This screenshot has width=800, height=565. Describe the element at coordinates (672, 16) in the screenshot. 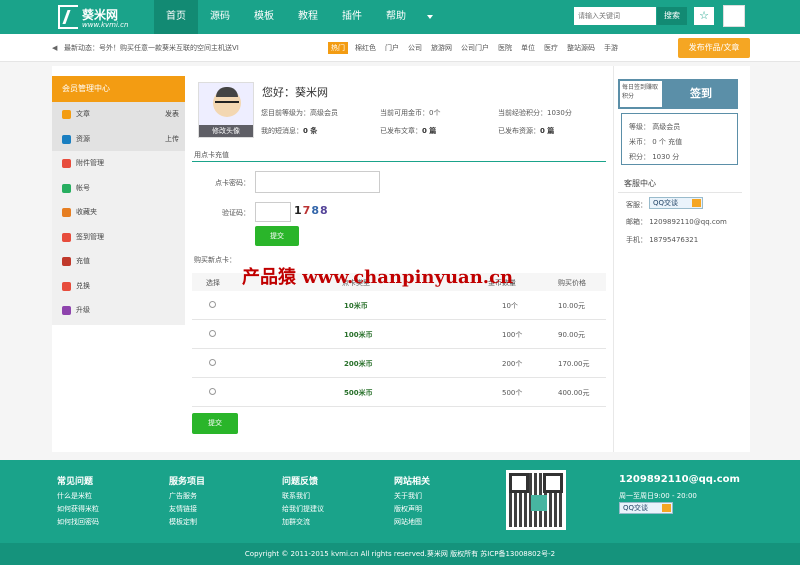

I see `search-button: 搜索` at that location.